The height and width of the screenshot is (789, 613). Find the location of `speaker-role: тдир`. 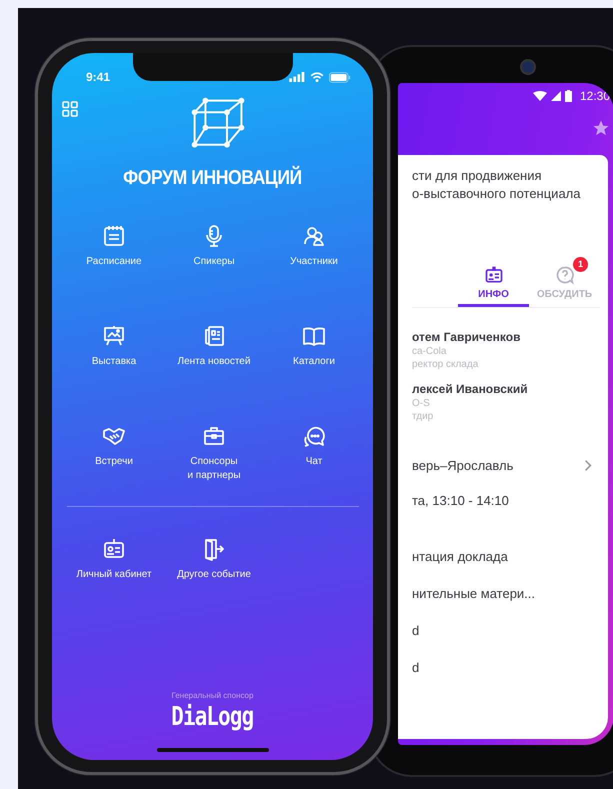

speaker-role: тдир is located at coordinates (423, 416).